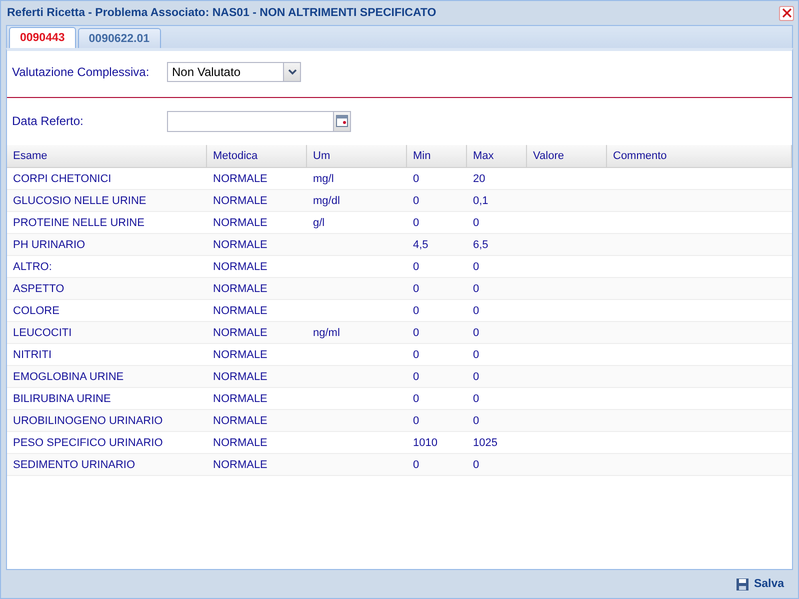 This screenshot has width=799, height=599. I want to click on window-title: Referti Ricetta - Problema Associato: NAS01 - NON ALTRIMENTI SPECIFICATO, so click(221, 13).